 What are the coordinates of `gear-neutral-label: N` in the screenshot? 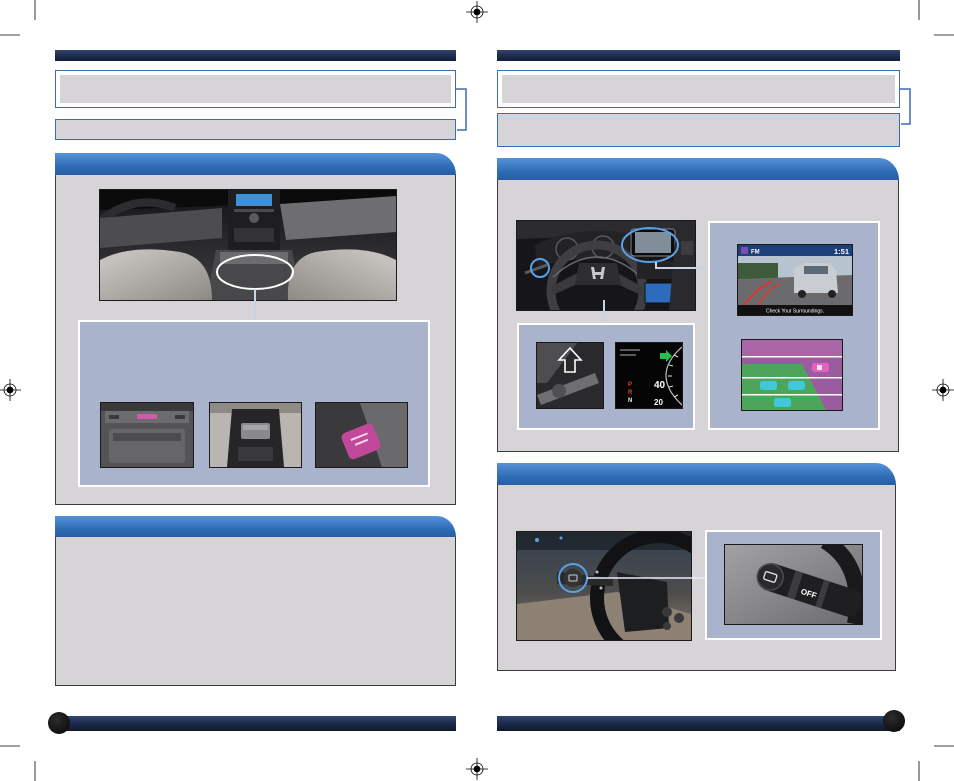 It's located at (630, 401).